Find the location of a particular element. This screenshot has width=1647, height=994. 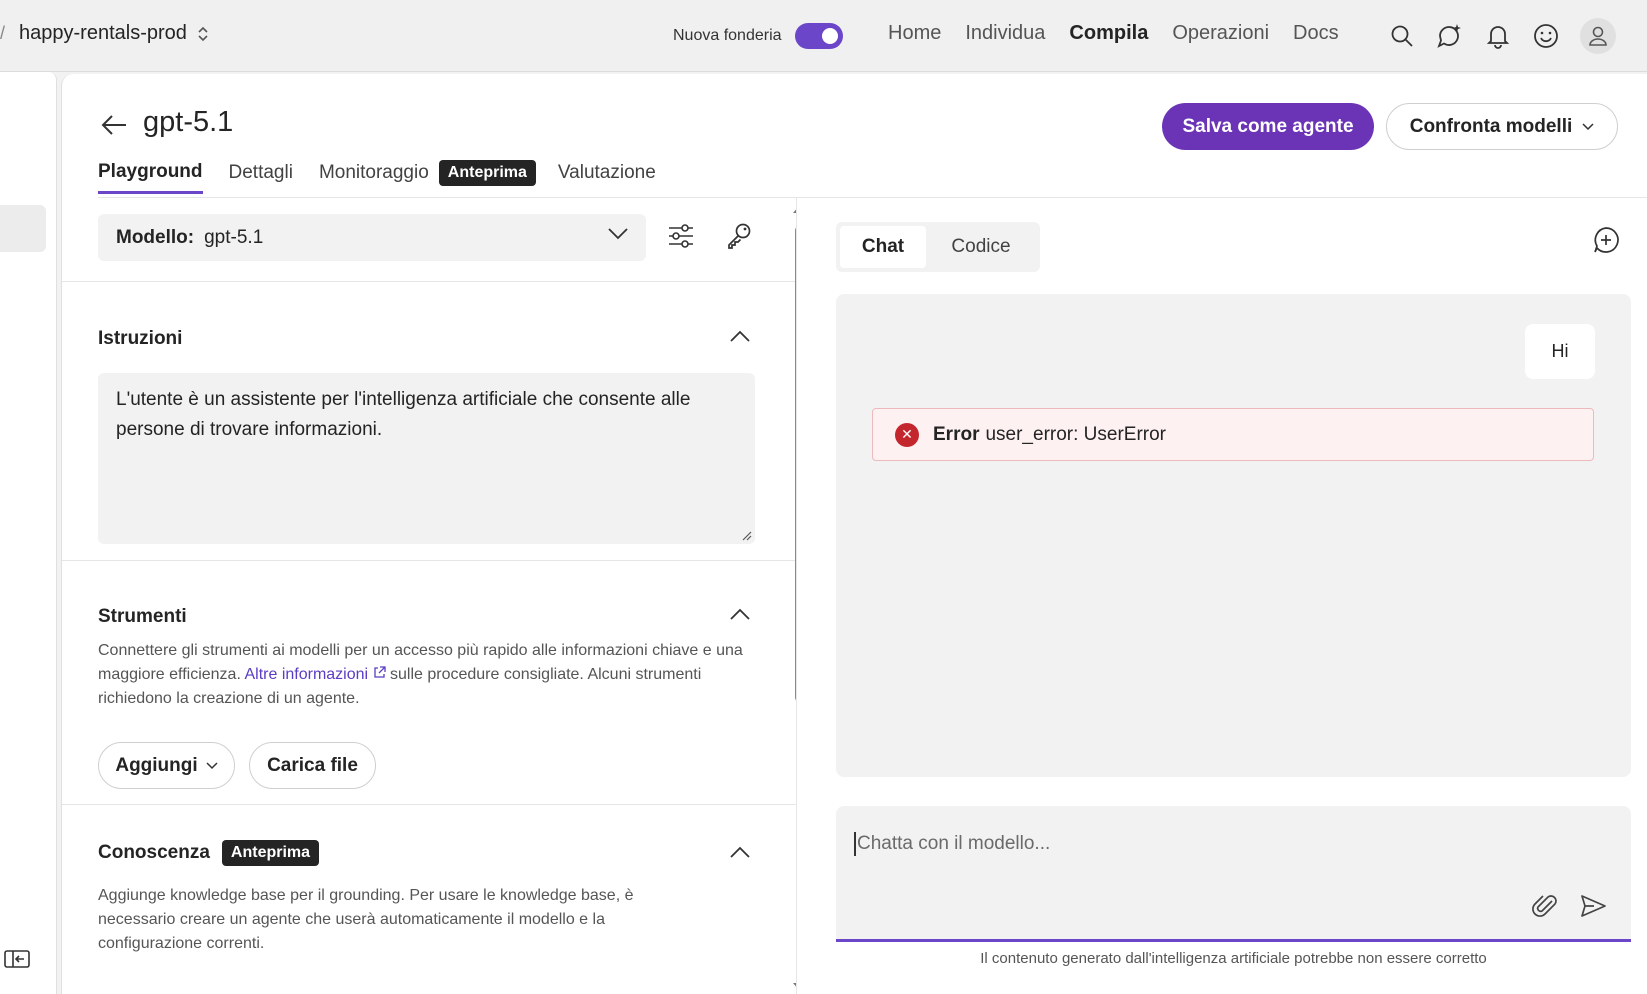

tab-valutazione: Valutazione is located at coordinates (607, 177).